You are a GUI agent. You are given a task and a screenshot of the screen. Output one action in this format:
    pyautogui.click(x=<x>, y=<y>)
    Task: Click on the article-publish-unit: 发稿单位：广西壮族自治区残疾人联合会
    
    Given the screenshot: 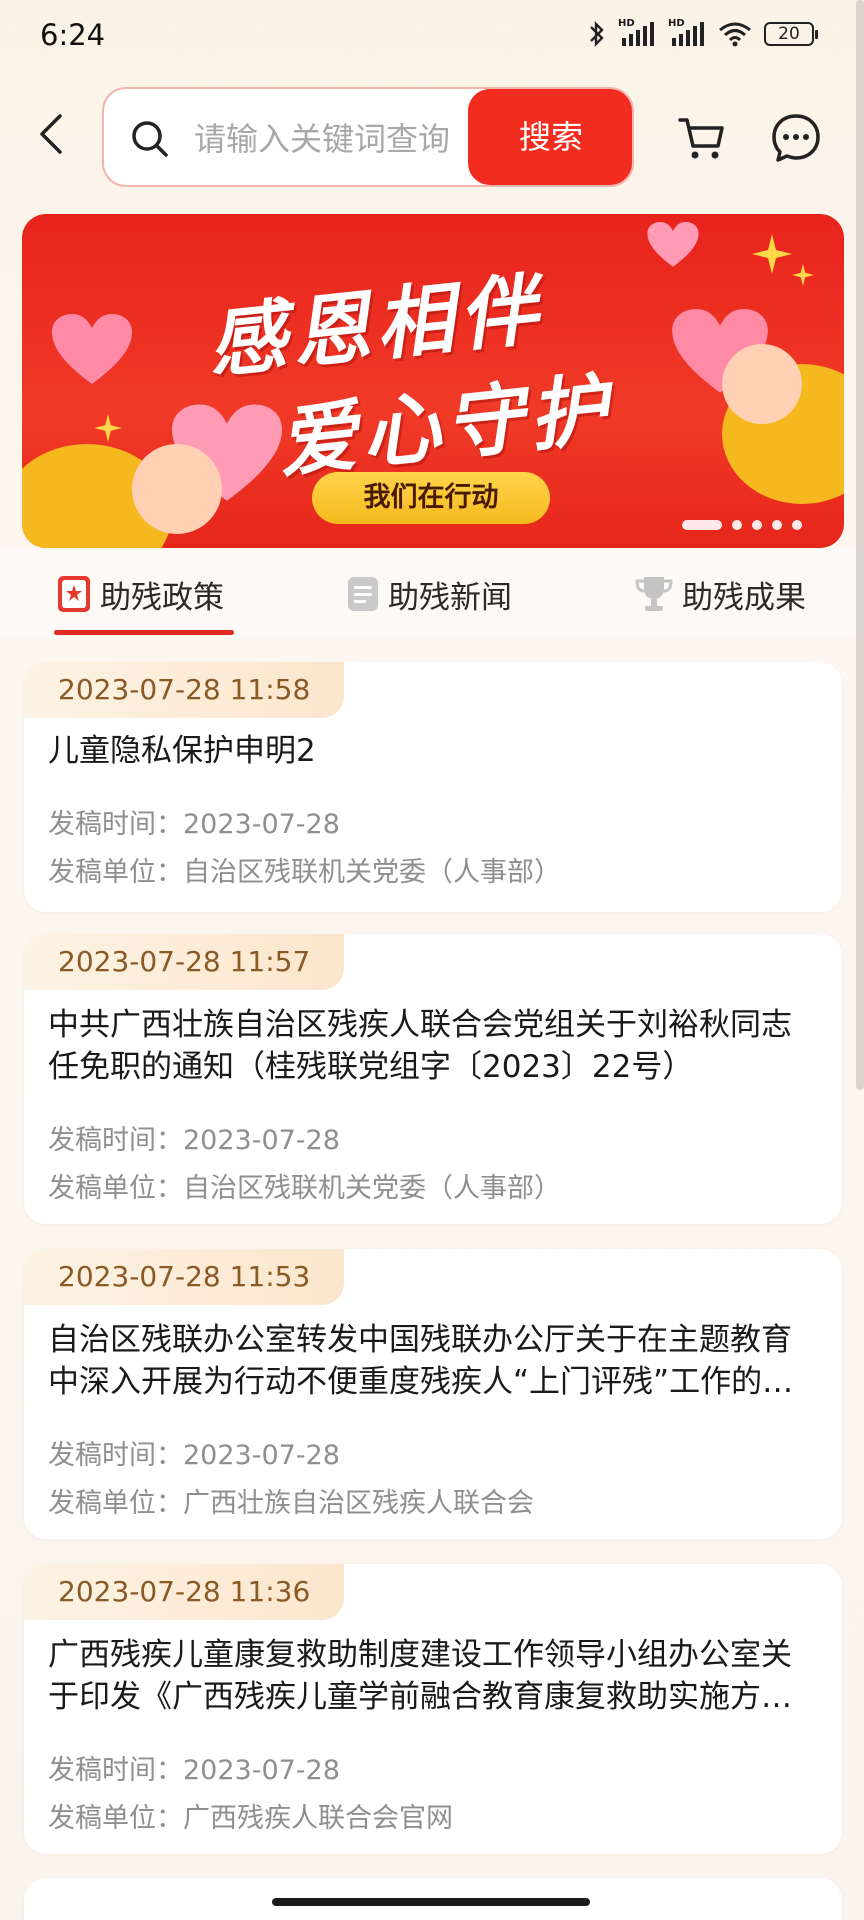 What is the action you would take?
    pyautogui.click(x=291, y=1500)
    